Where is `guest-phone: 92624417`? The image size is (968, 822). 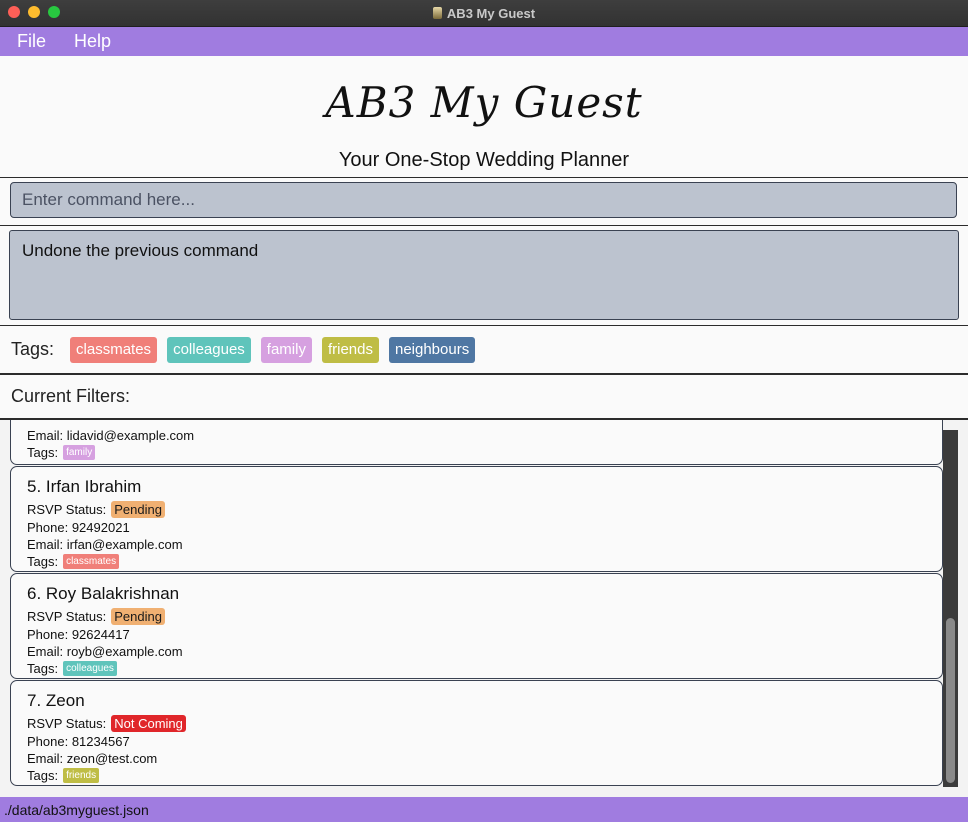 guest-phone: 92624417 is located at coordinates (100, 634).